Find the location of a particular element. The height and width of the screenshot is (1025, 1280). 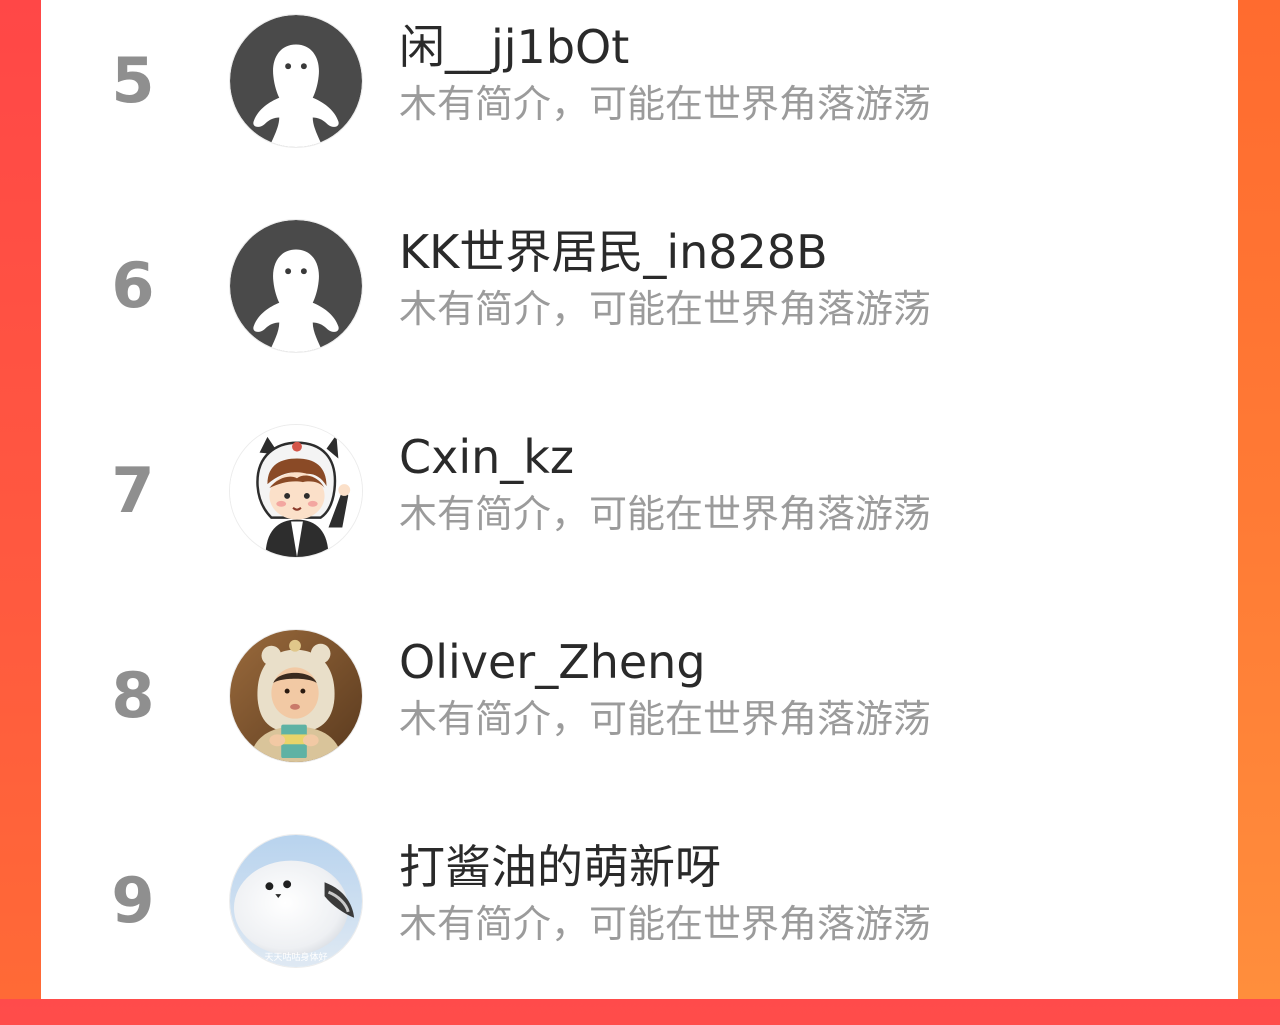

rank-number: 9 is located at coordinates (133, 900).